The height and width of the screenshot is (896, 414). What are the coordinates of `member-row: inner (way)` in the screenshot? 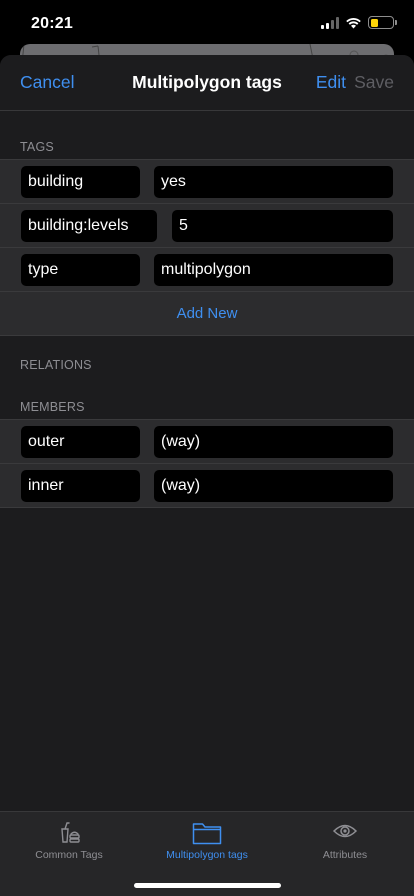 It's located at (207, 486).